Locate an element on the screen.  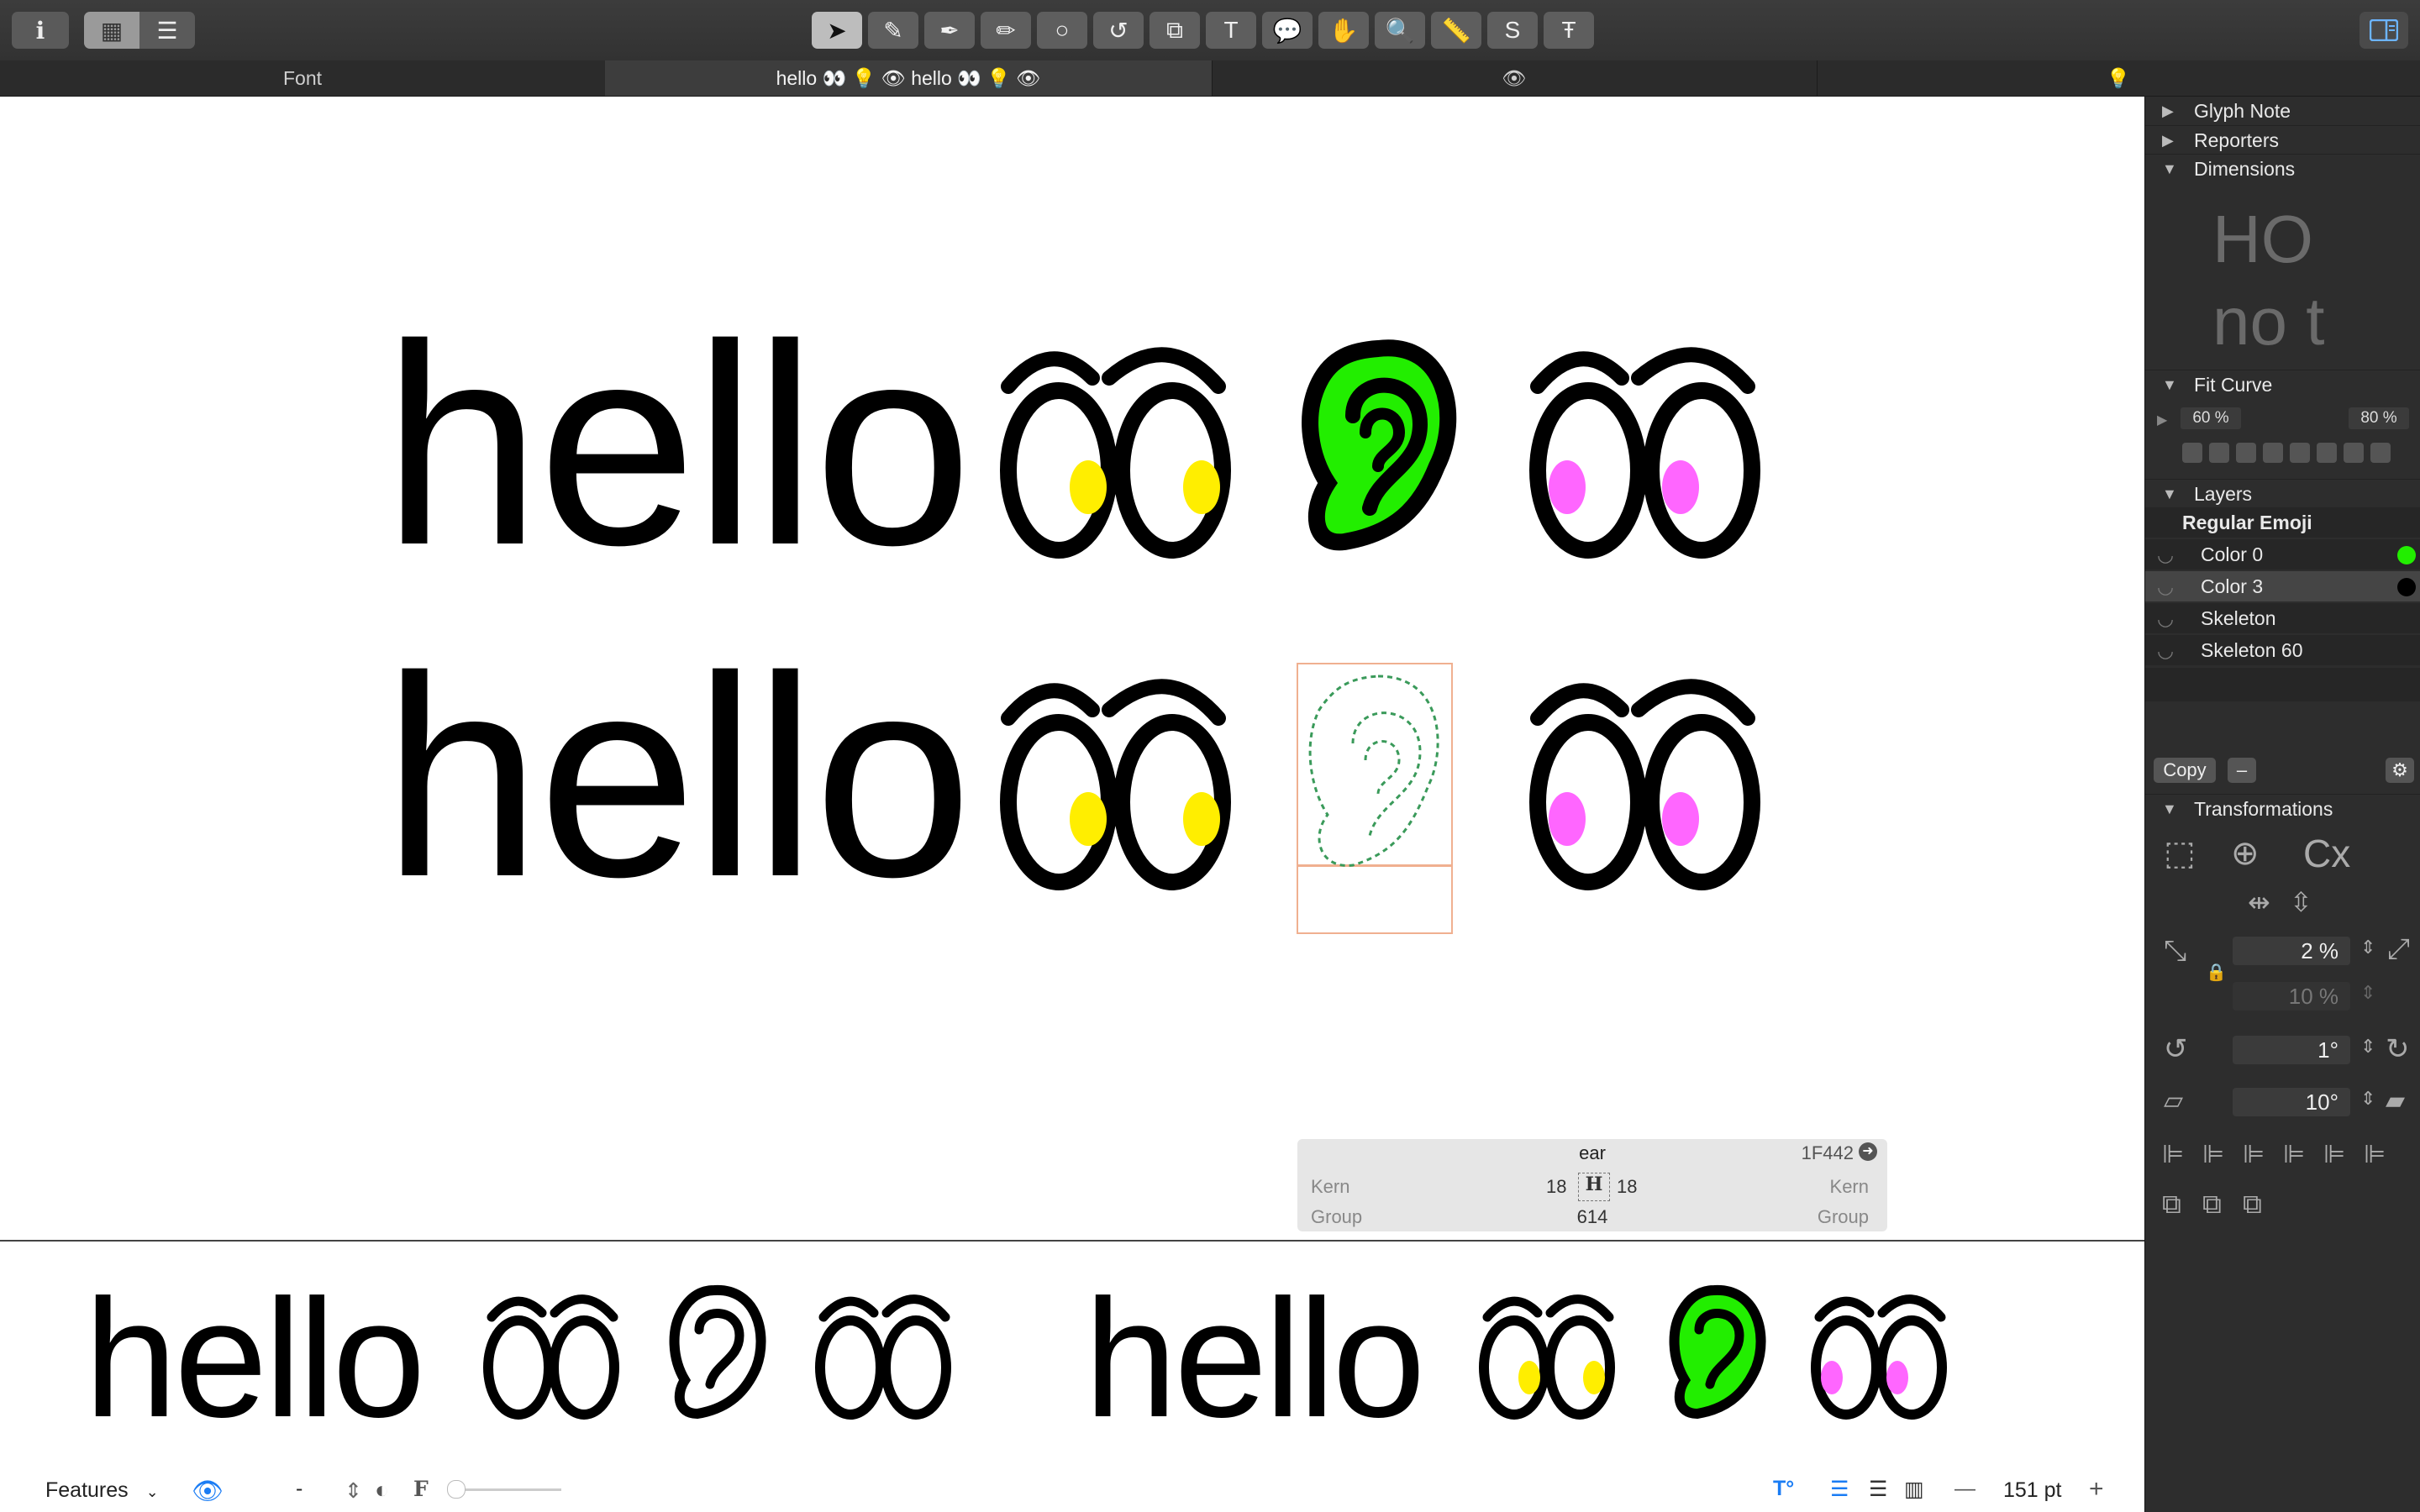
section-reporters: ▶ Reporters is located at coordinates (2282, 140).